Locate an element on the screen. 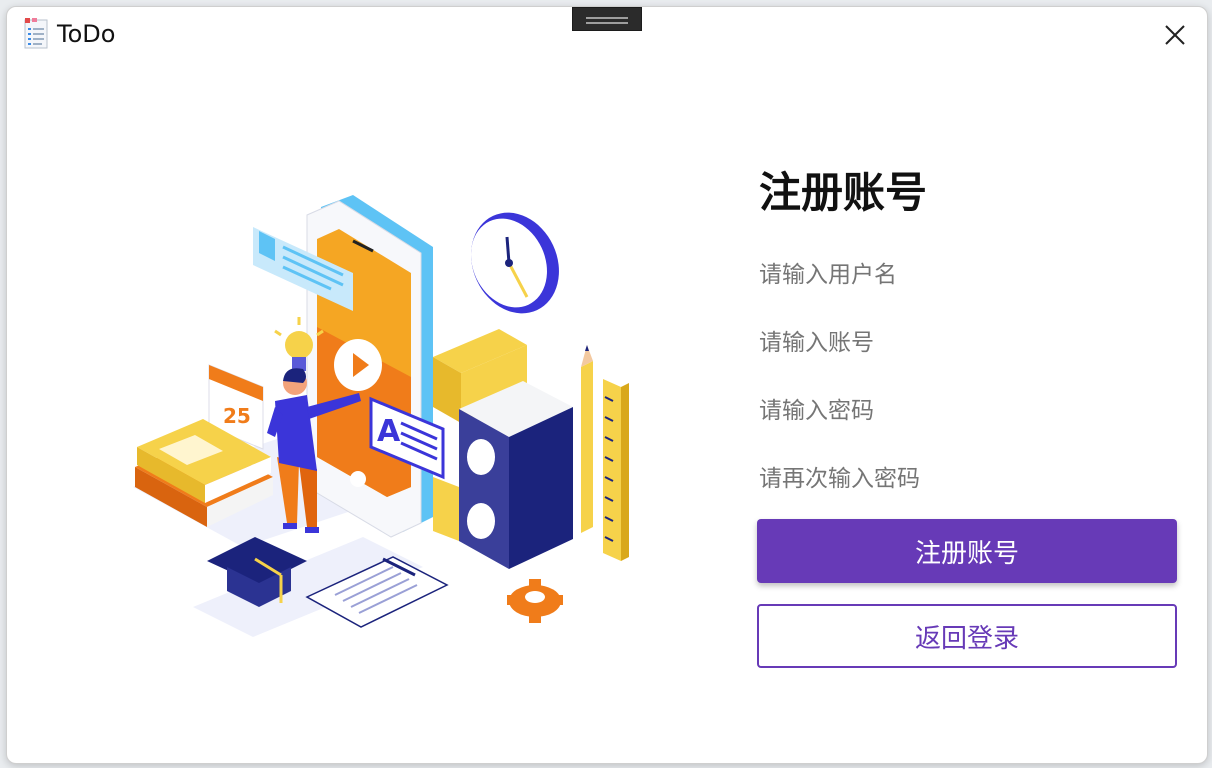  back-to-login-button: 返回登录 is located at coordinates (967, 636).